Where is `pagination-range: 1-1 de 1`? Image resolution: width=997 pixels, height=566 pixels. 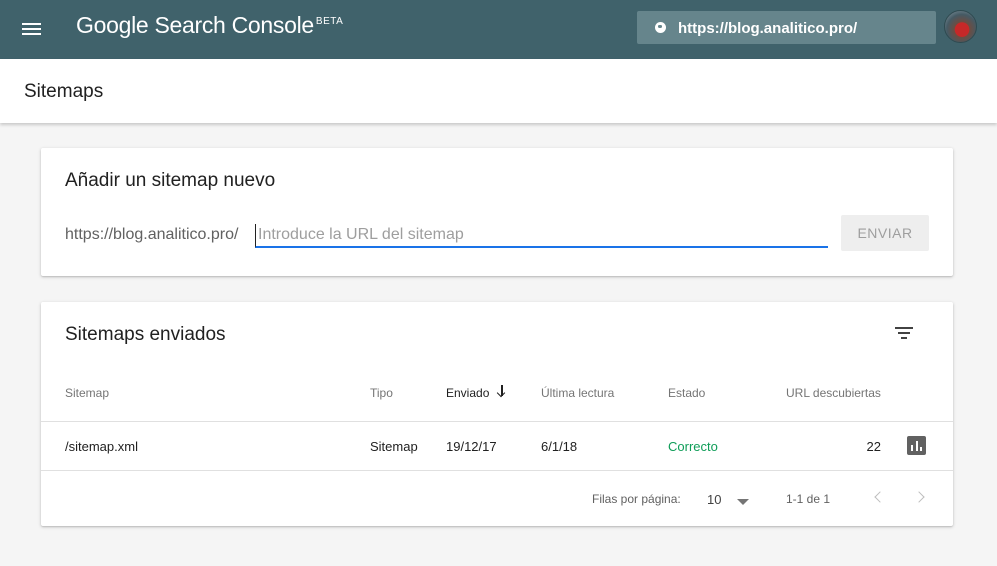 pagination-range: 1-1 de 1 is located at coordinates (808, 499).